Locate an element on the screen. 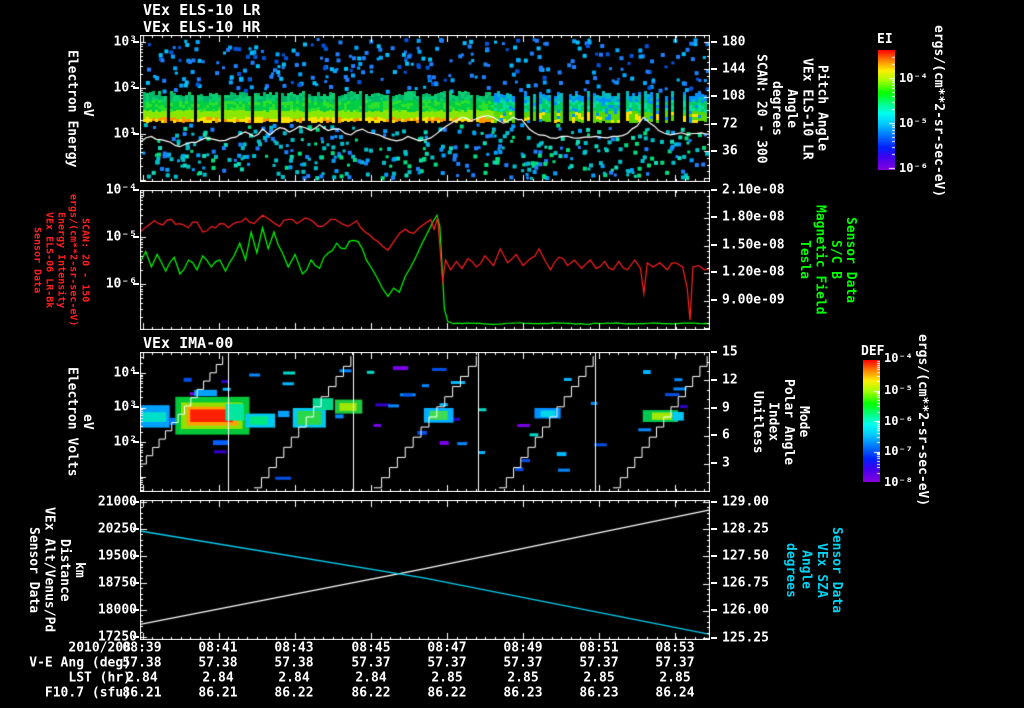 The width and height of the screenshot is (1024, 708). y-tick-label: 127.50 is located at coordinates (745, 556).